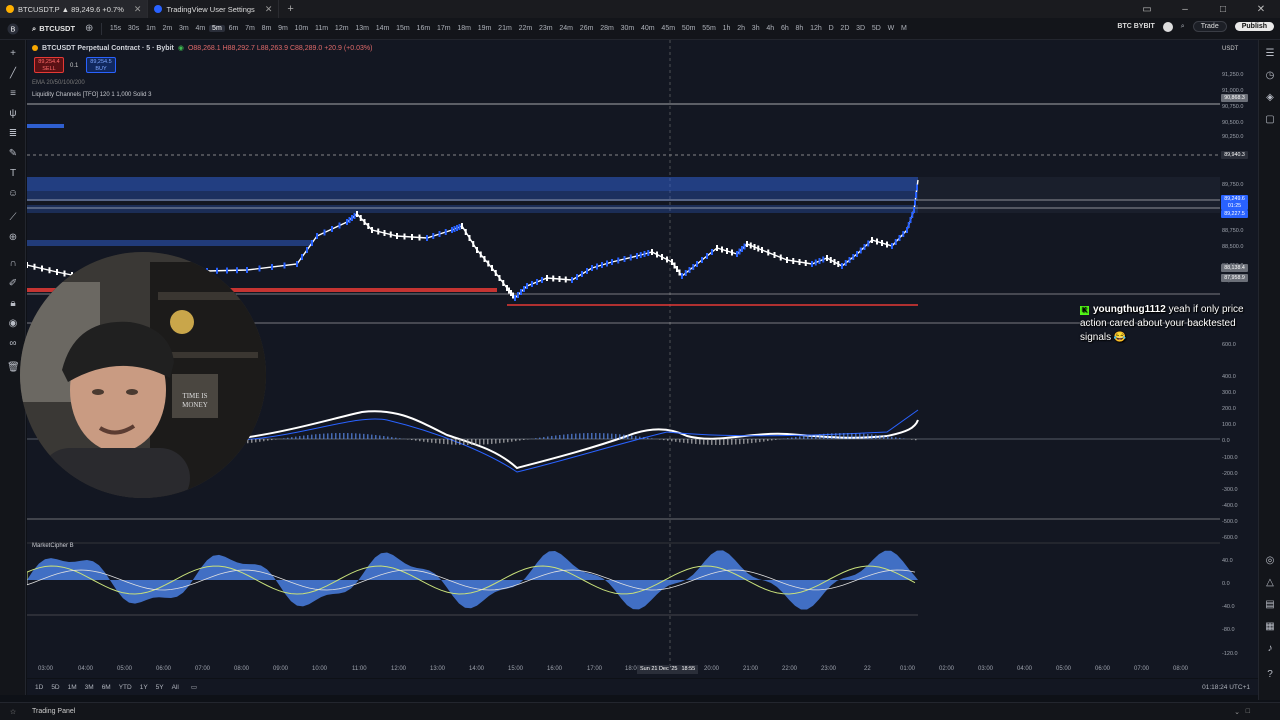 The width and height of the screenshot is (1280, 720). Describe the element at coordinates (831, 28) in the screenshot. I see `timeframe-D: D` at that location.